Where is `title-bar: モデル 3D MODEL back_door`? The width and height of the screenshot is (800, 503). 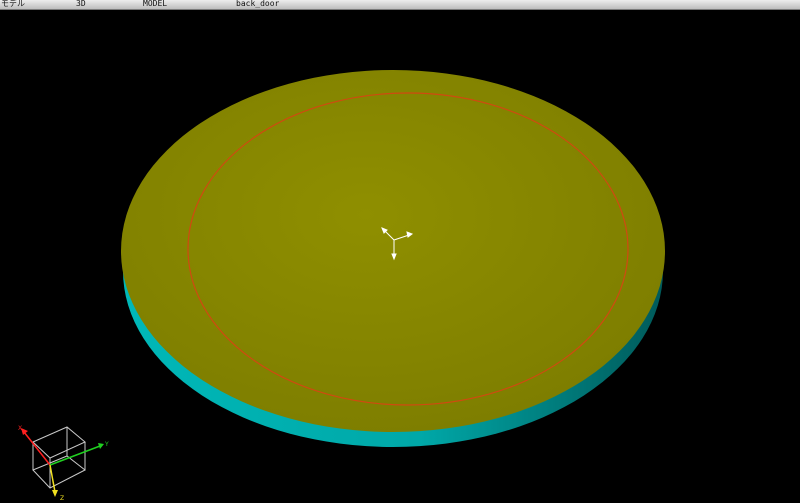
title-bar: モデル 3D MODEL back_door is located at coordinates (400, 5).